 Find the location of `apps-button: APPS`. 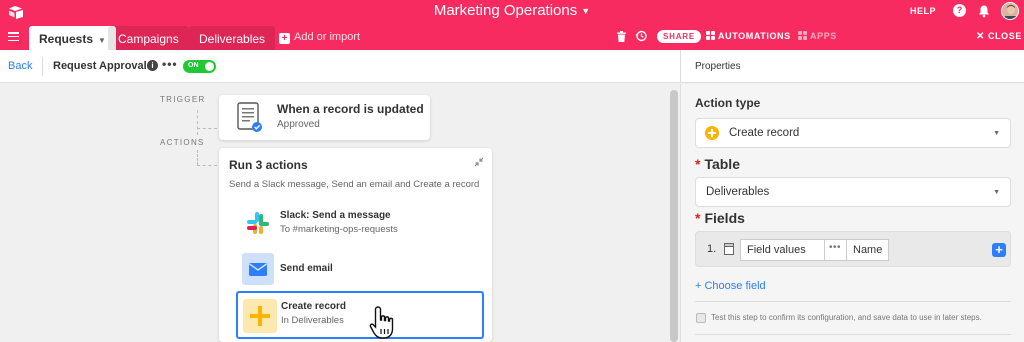

apps-button: APPS is located at coordinates (817, 36).